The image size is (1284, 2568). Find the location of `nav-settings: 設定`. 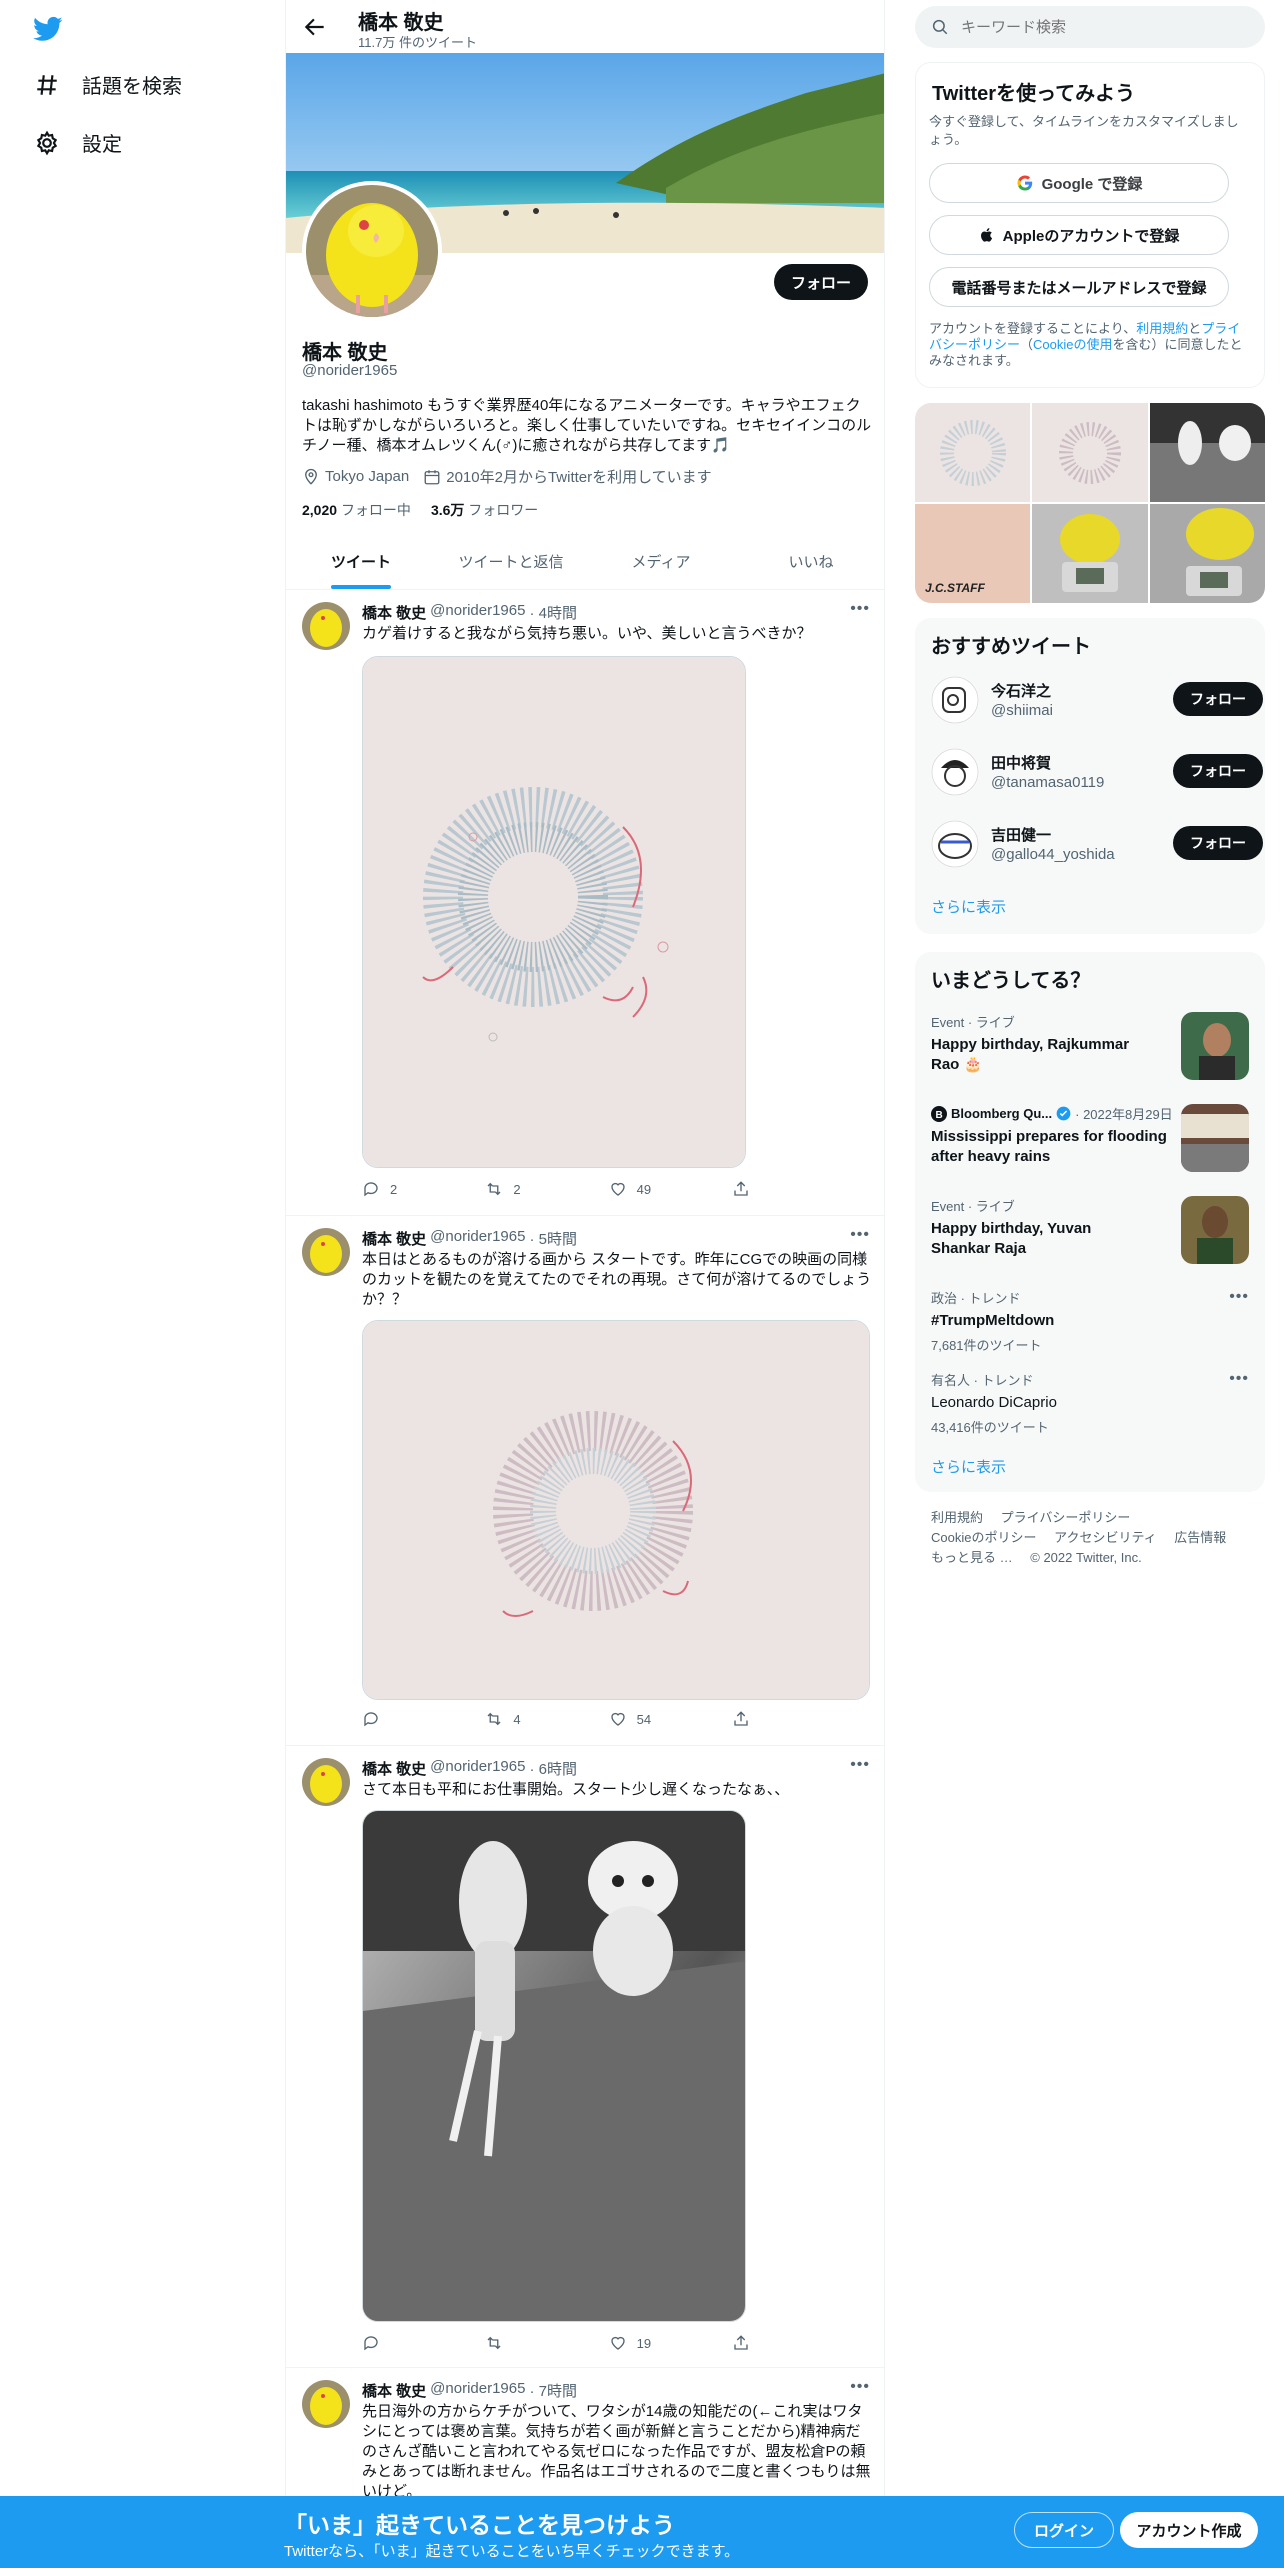

nav-settings: 設定 is located at coordinates (78, 142).